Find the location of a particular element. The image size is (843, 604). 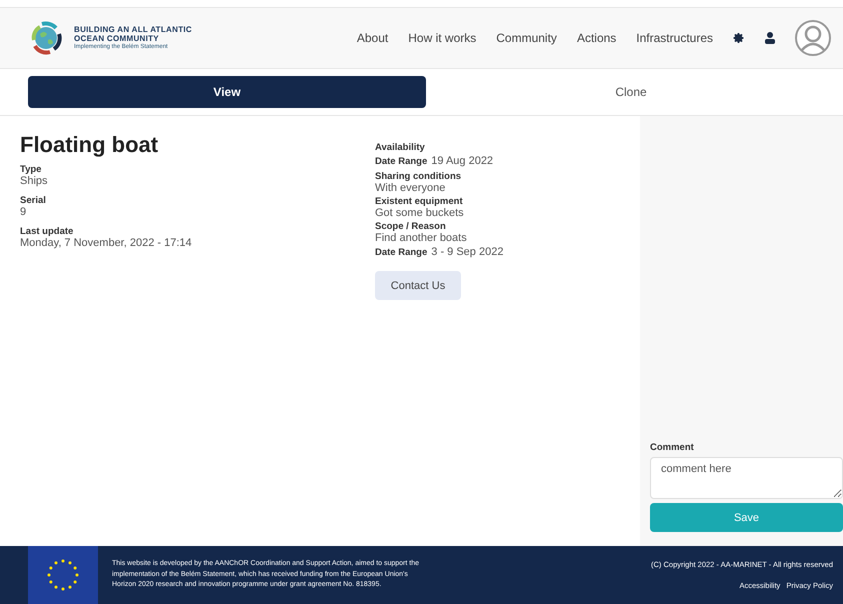

nav-link: Actions is located at coordinates (596, 38).